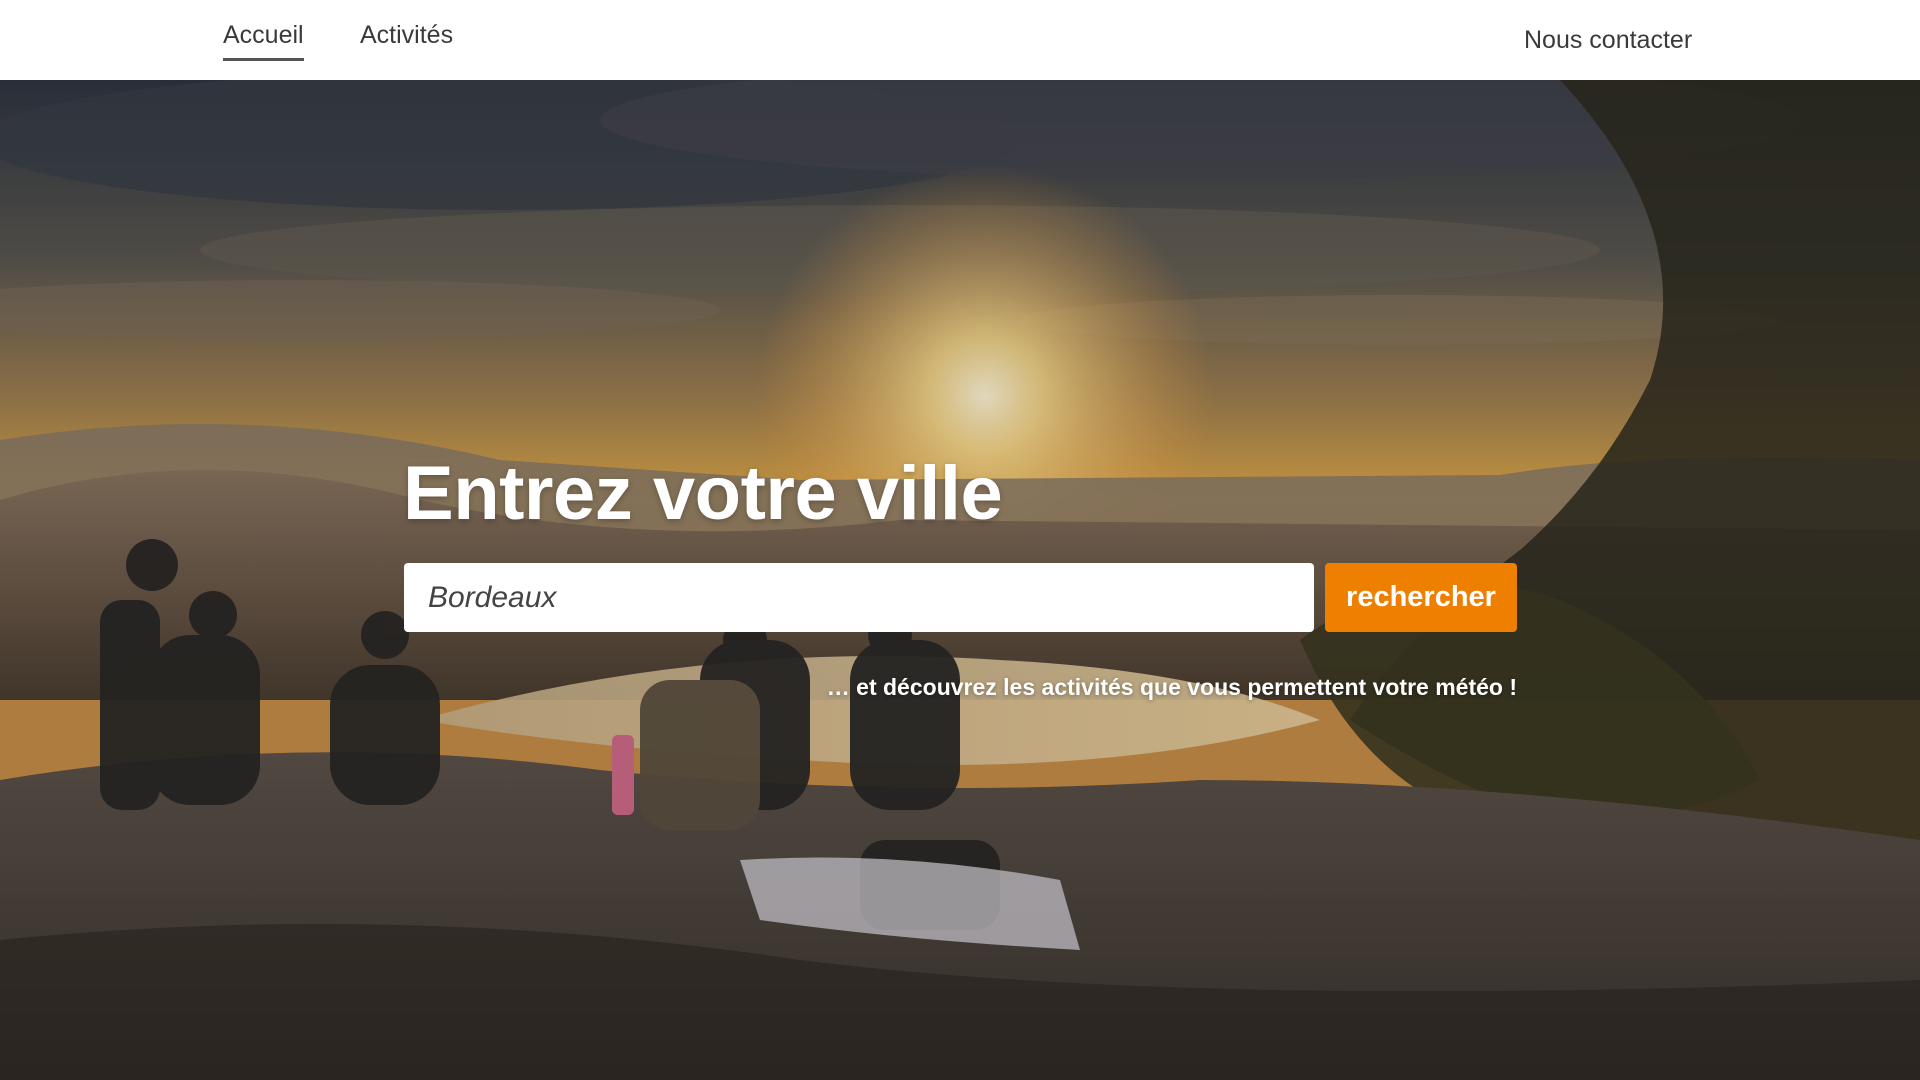  Describe the element at coordinates (1421, 597) in the screenshot. I see `search-button: rechercher` at that location.